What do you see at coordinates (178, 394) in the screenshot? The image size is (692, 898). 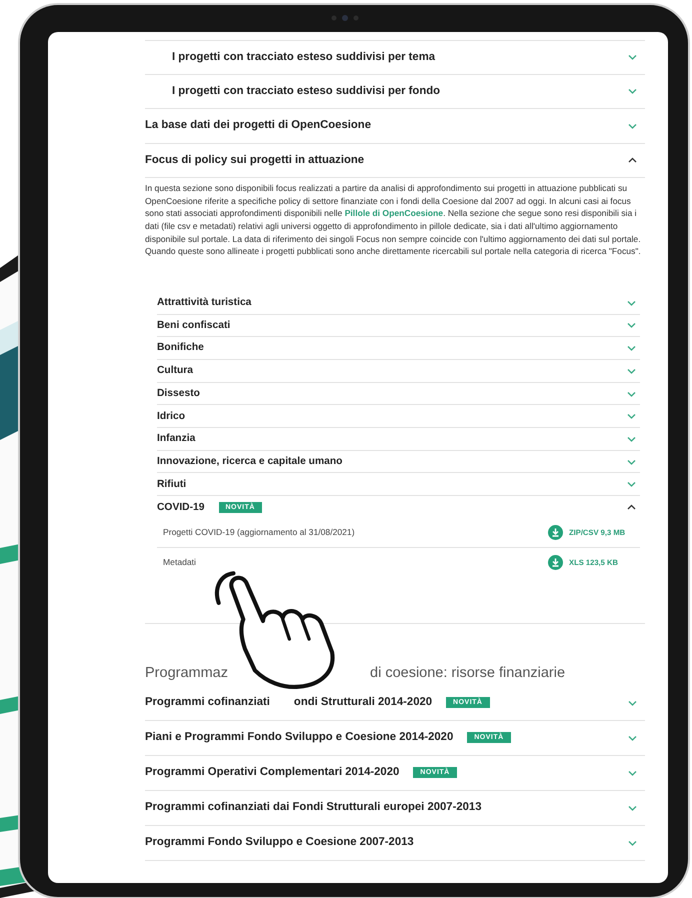 I see `topic-title: Dissesto` at bounding box center [178, 394].